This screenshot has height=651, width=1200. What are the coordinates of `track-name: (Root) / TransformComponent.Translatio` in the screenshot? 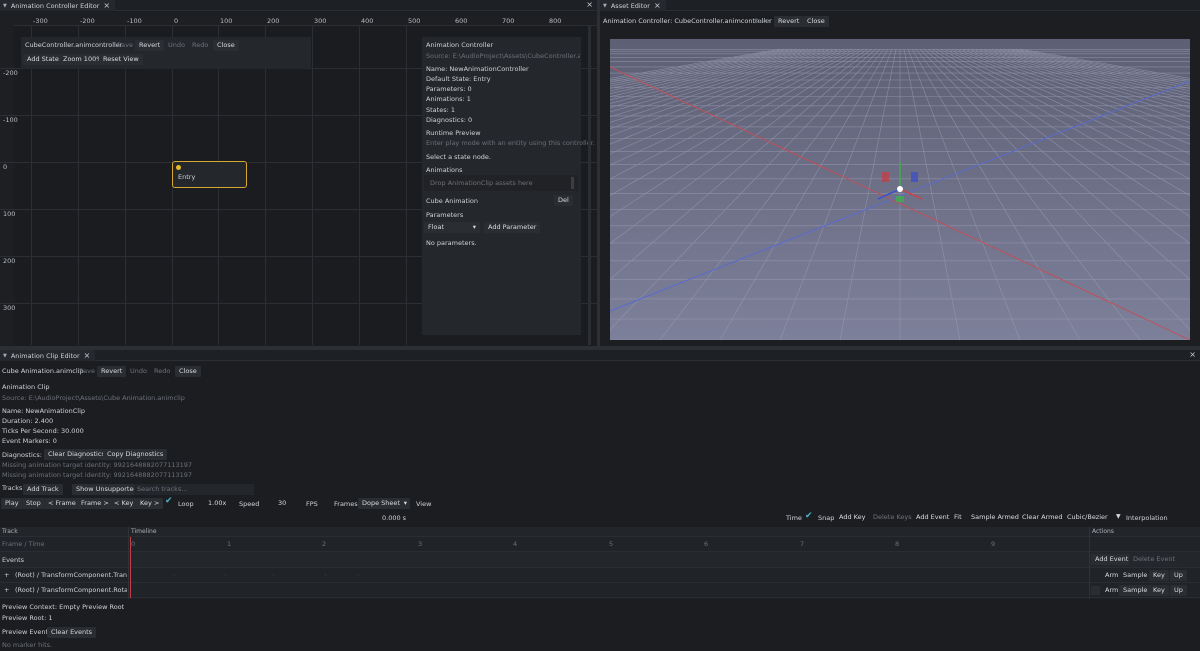 It's located at (71, 575).